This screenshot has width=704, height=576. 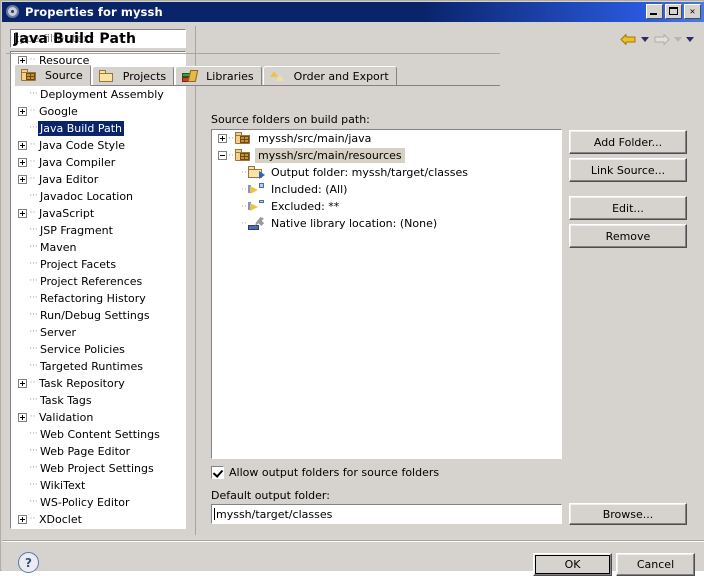 I want to click on title-bar: Properties for myssh ✕, so click(x=353, y=12).